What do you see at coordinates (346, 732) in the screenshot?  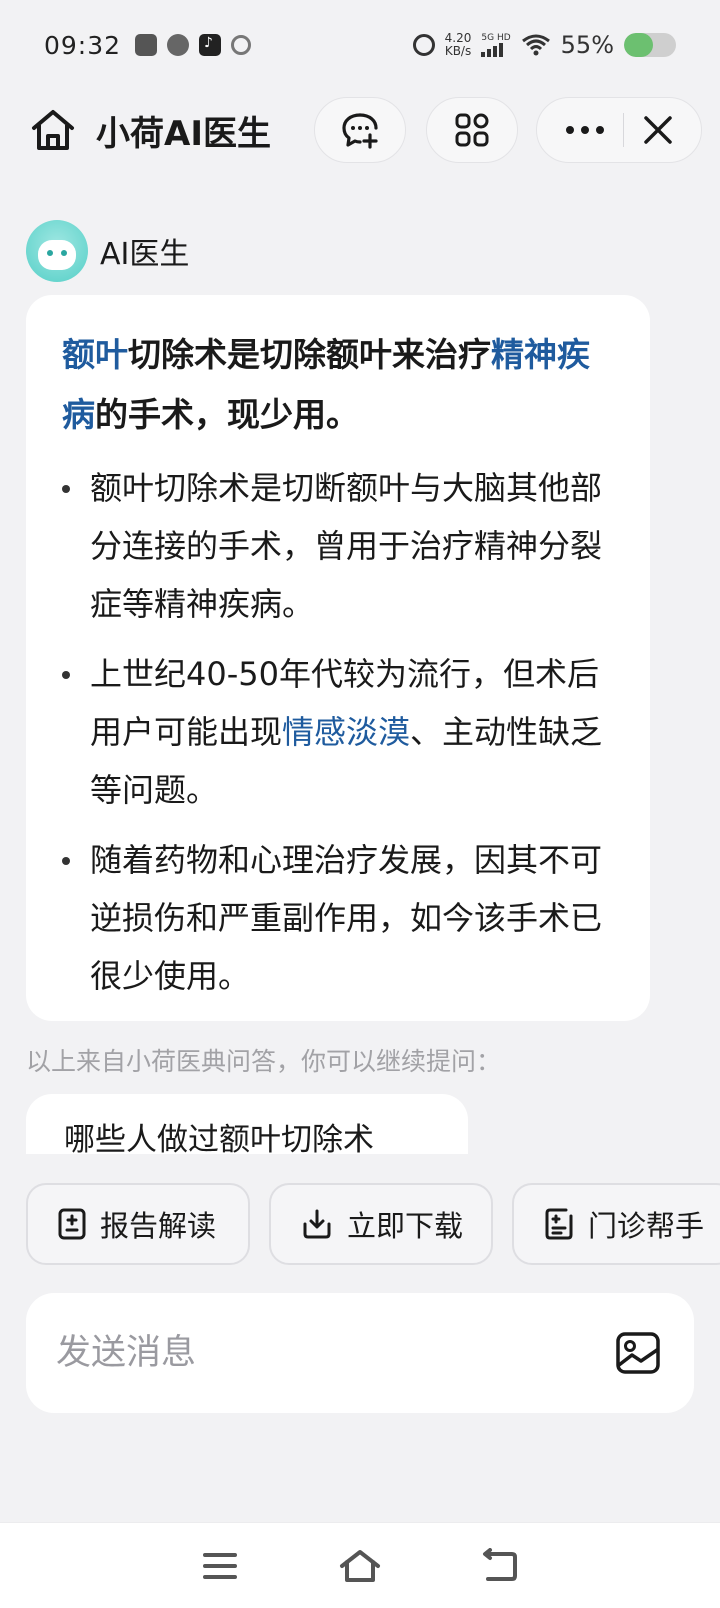 I see `keyword-link: 情感淡漠` at bounding box center [346, 732].